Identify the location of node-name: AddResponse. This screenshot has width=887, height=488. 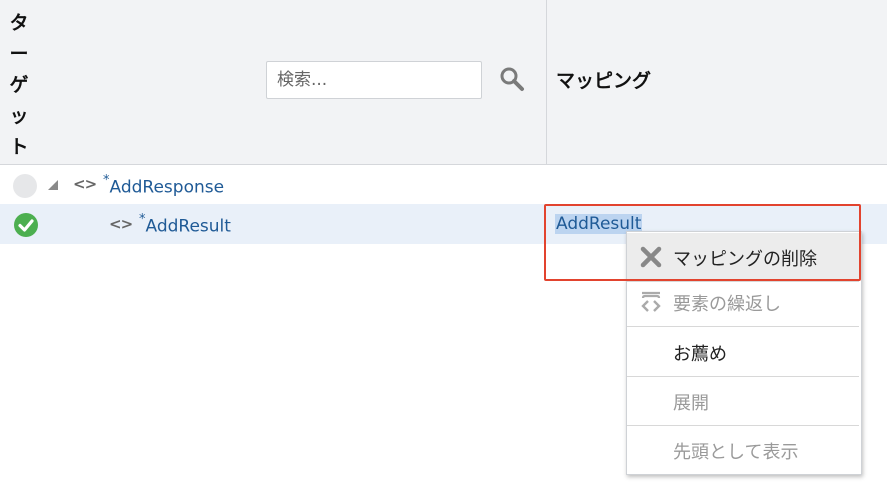
(167, 187).